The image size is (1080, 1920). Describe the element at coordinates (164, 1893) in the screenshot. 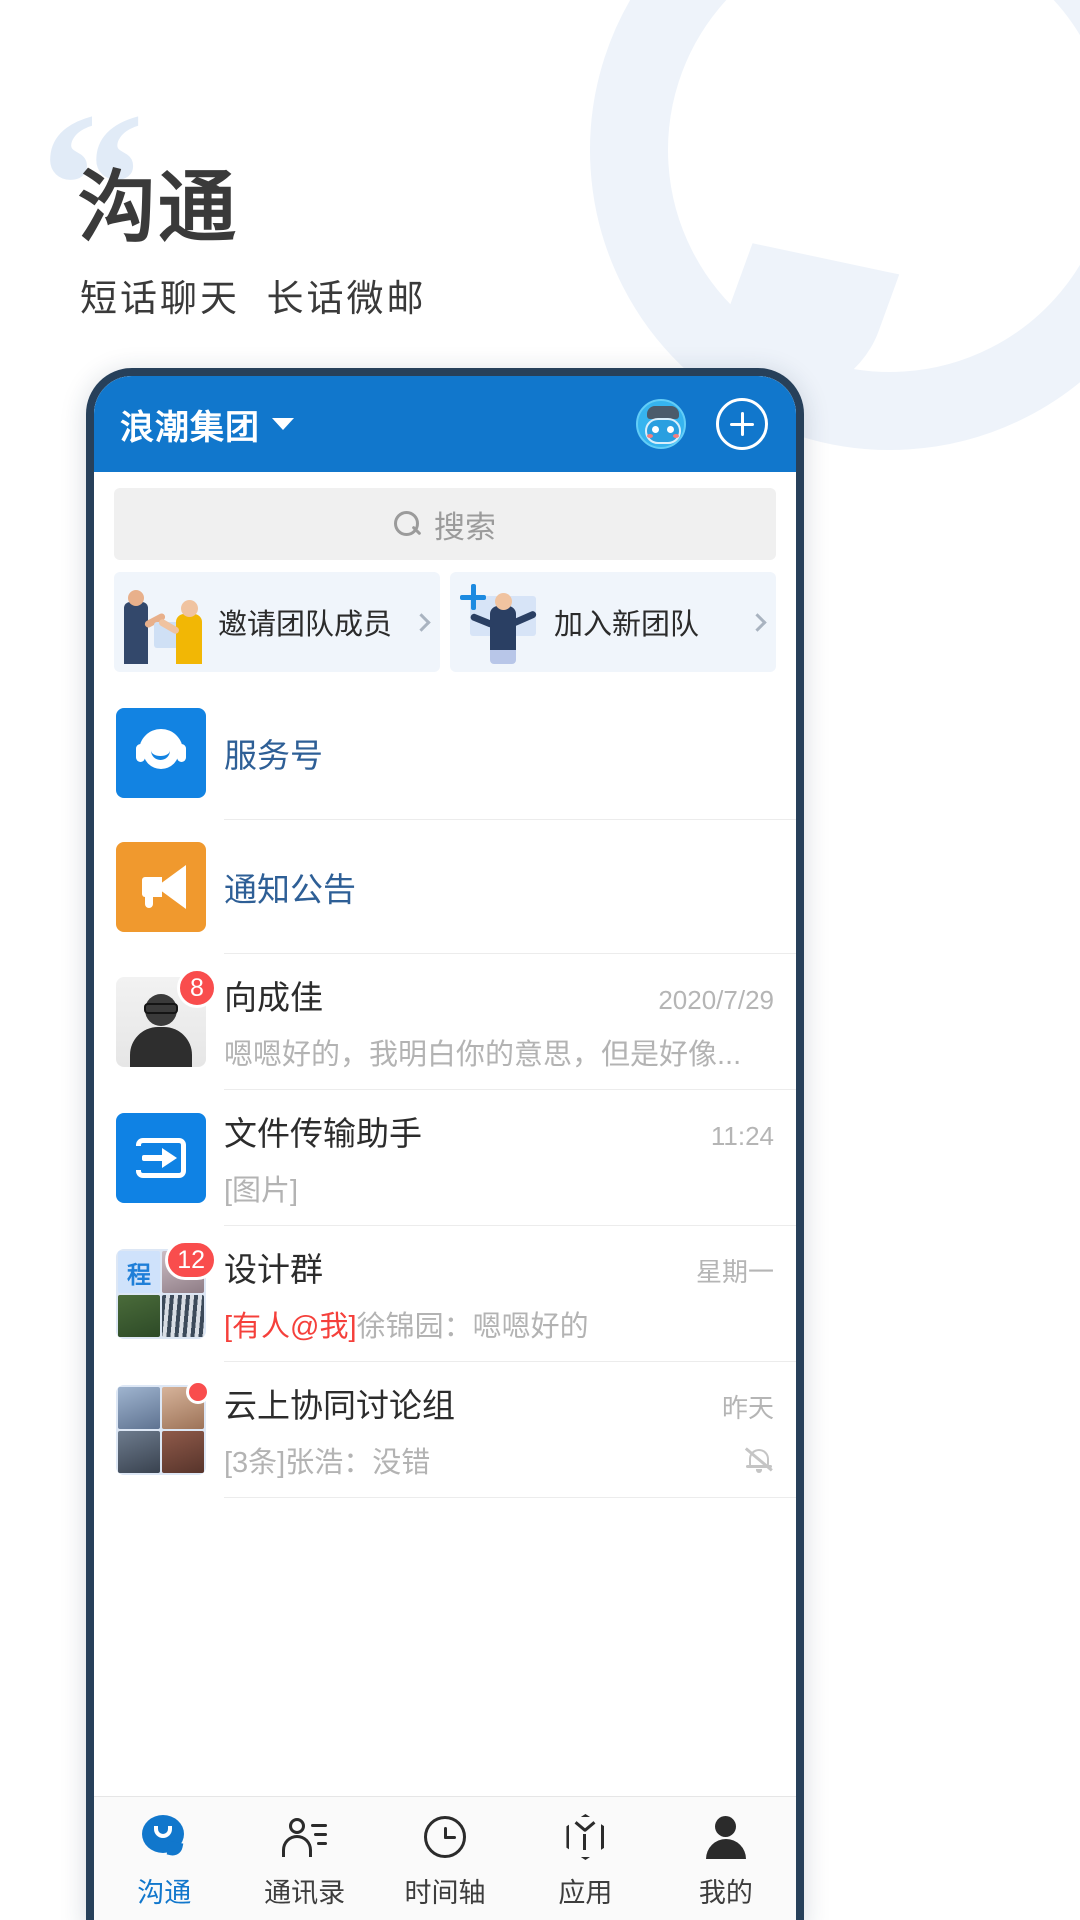

I see `tab-chat-label: 沟通` at that location.